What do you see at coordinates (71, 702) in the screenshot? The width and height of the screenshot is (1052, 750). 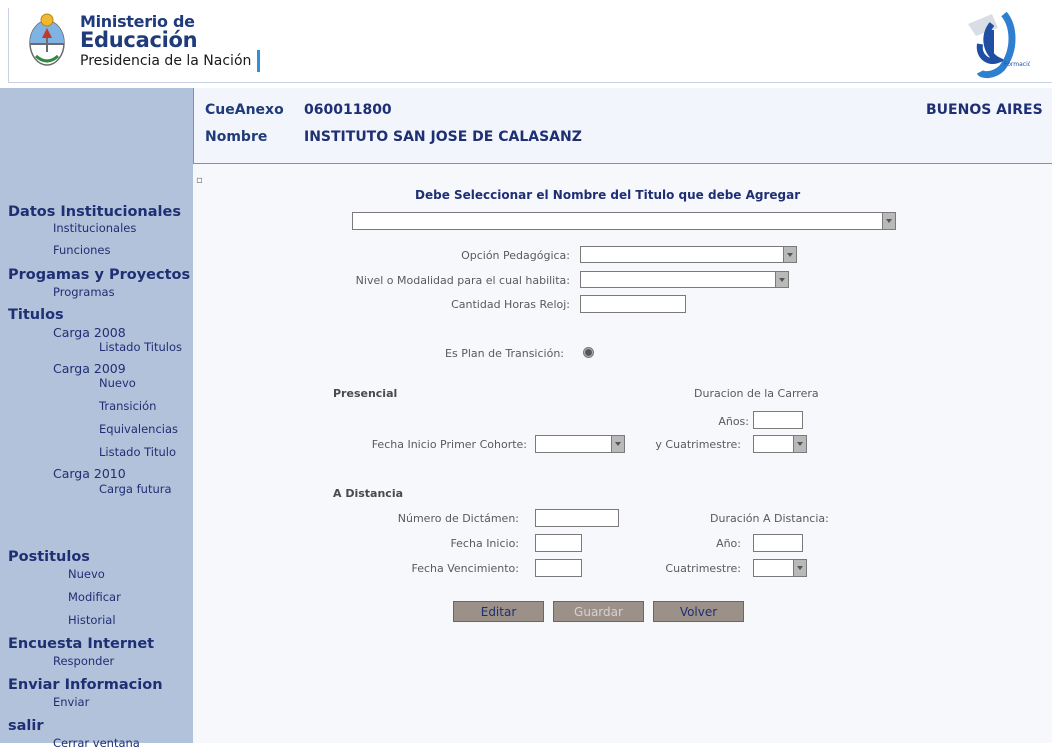 I see `sidebar-item-enviar: Enviar` at bounding box center [71, 702].